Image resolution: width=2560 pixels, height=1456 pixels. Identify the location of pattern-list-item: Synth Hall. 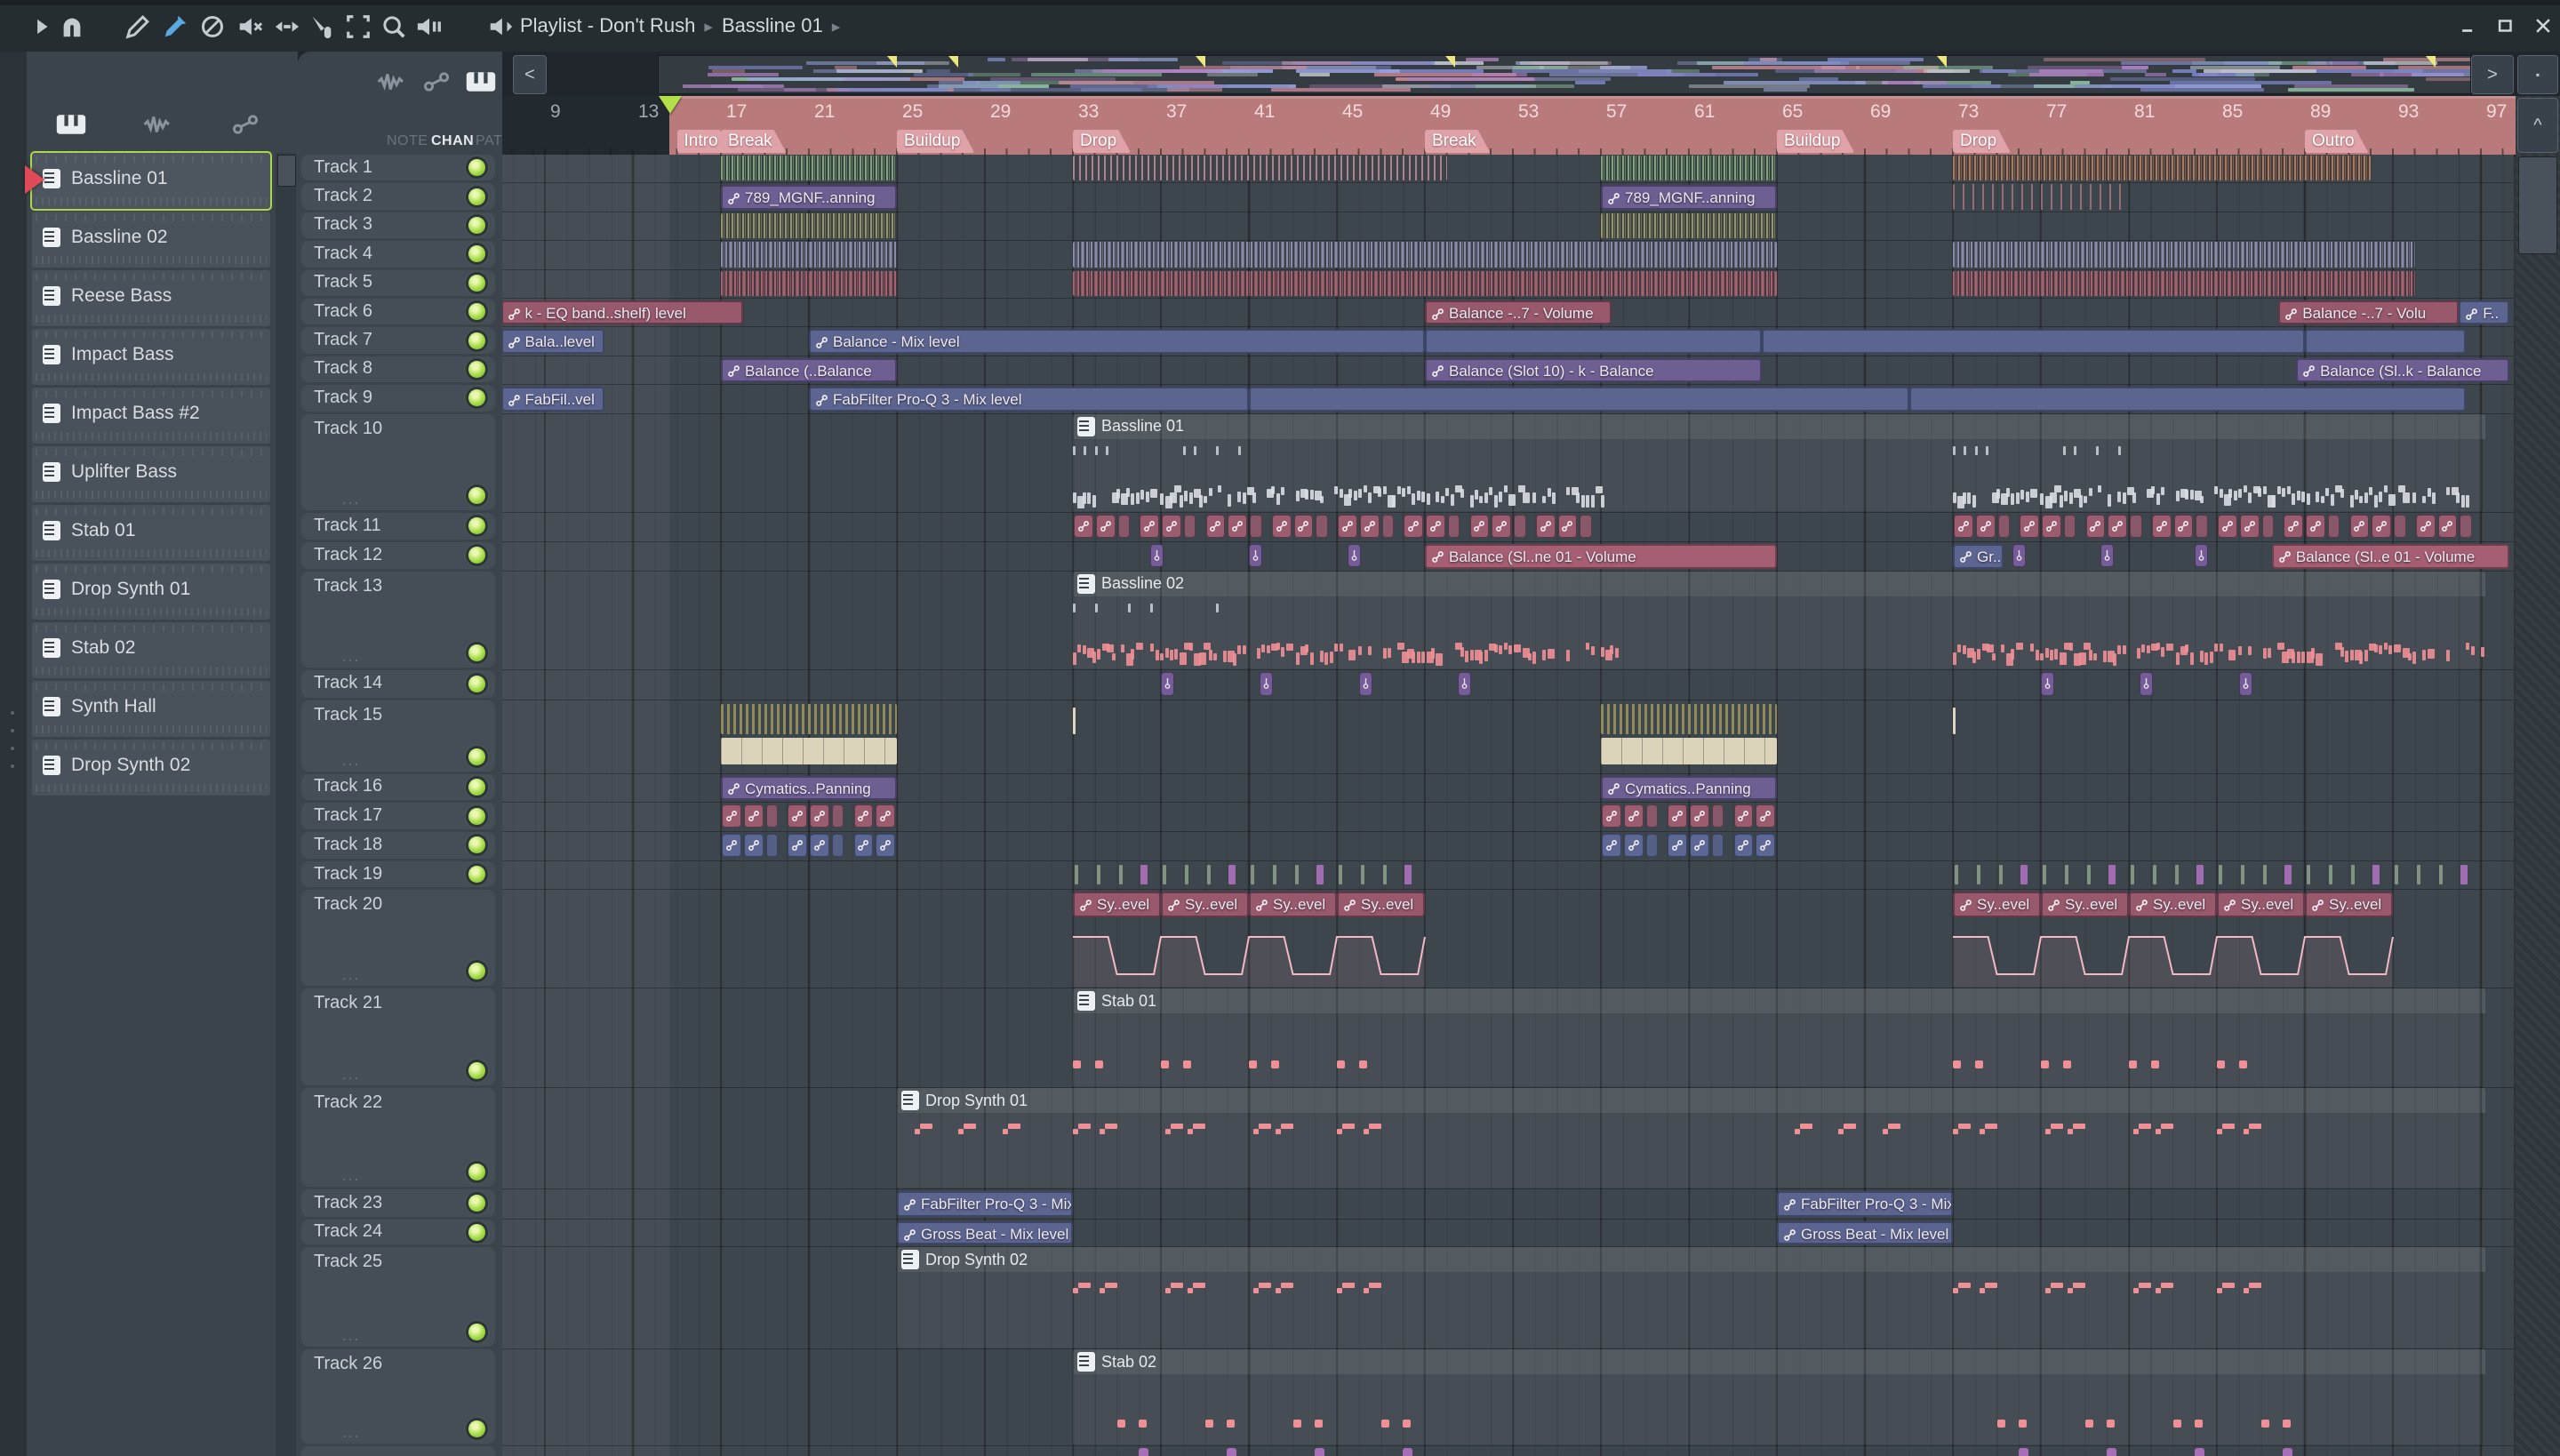
(151, 709).